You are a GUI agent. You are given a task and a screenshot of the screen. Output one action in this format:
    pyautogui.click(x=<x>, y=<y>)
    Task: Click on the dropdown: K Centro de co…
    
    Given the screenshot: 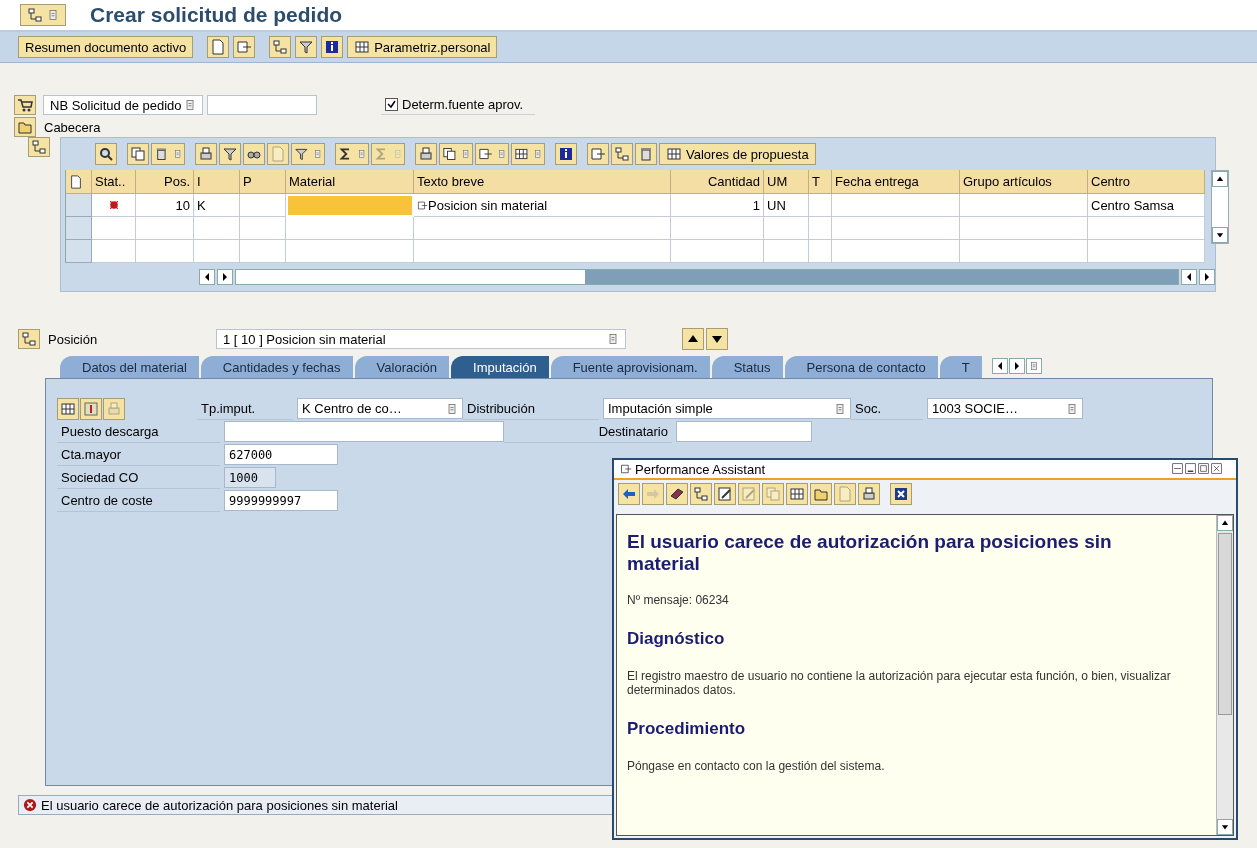 What is the action you would take?
    pyautogui.click(x=380, y=408)
    